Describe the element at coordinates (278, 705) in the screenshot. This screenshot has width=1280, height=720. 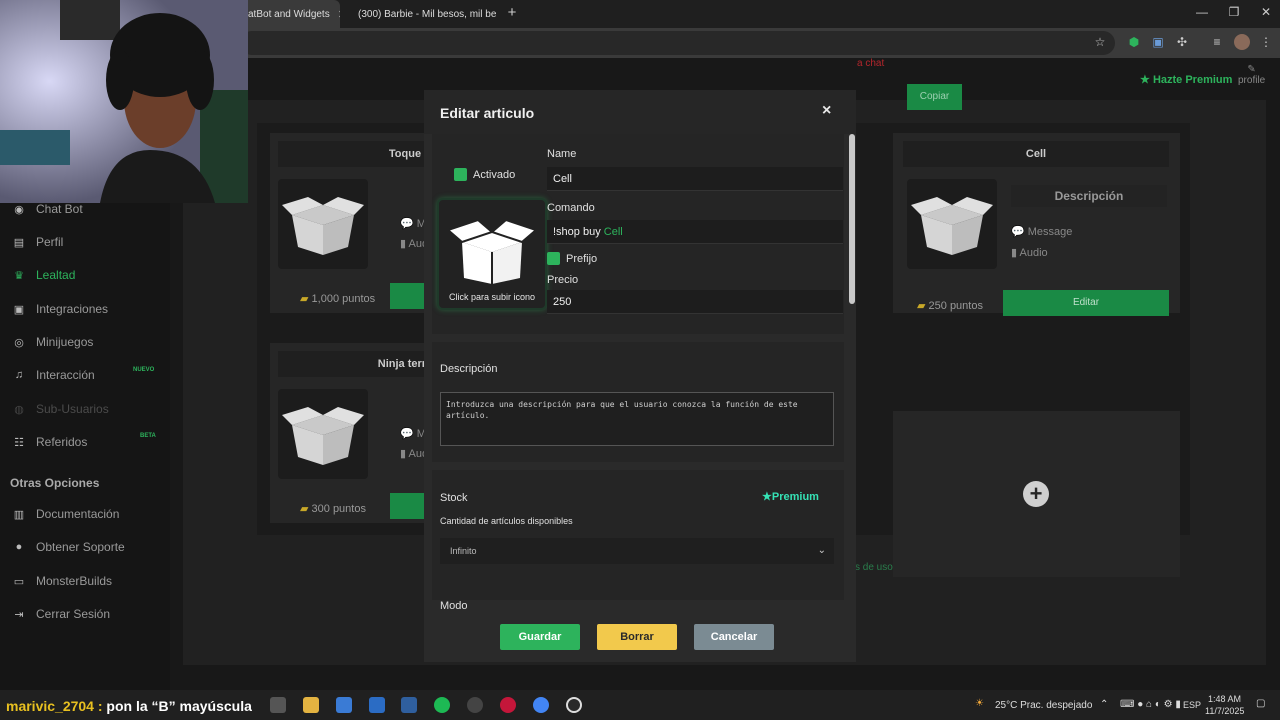
I see `task-view-icon` at that location.